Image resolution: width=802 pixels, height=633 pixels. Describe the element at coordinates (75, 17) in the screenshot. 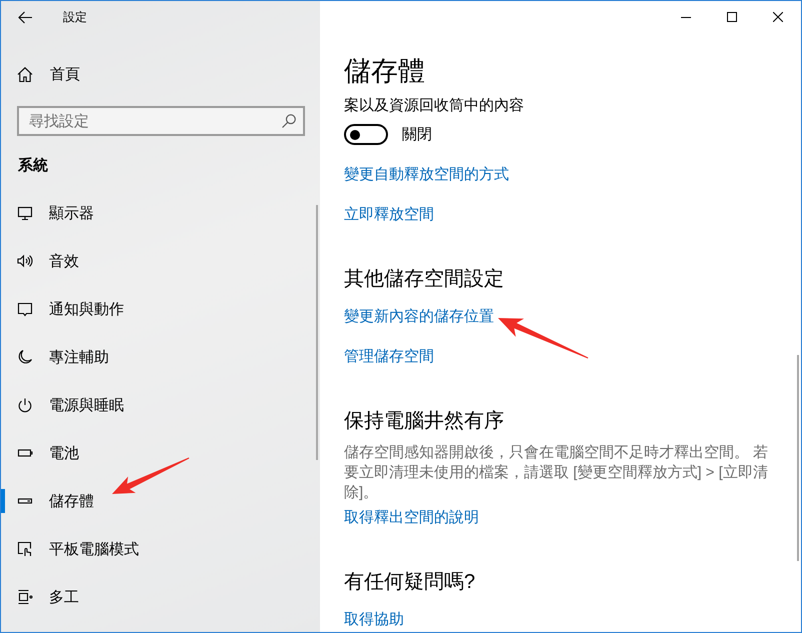

I see `window-title: 設定` at that location.